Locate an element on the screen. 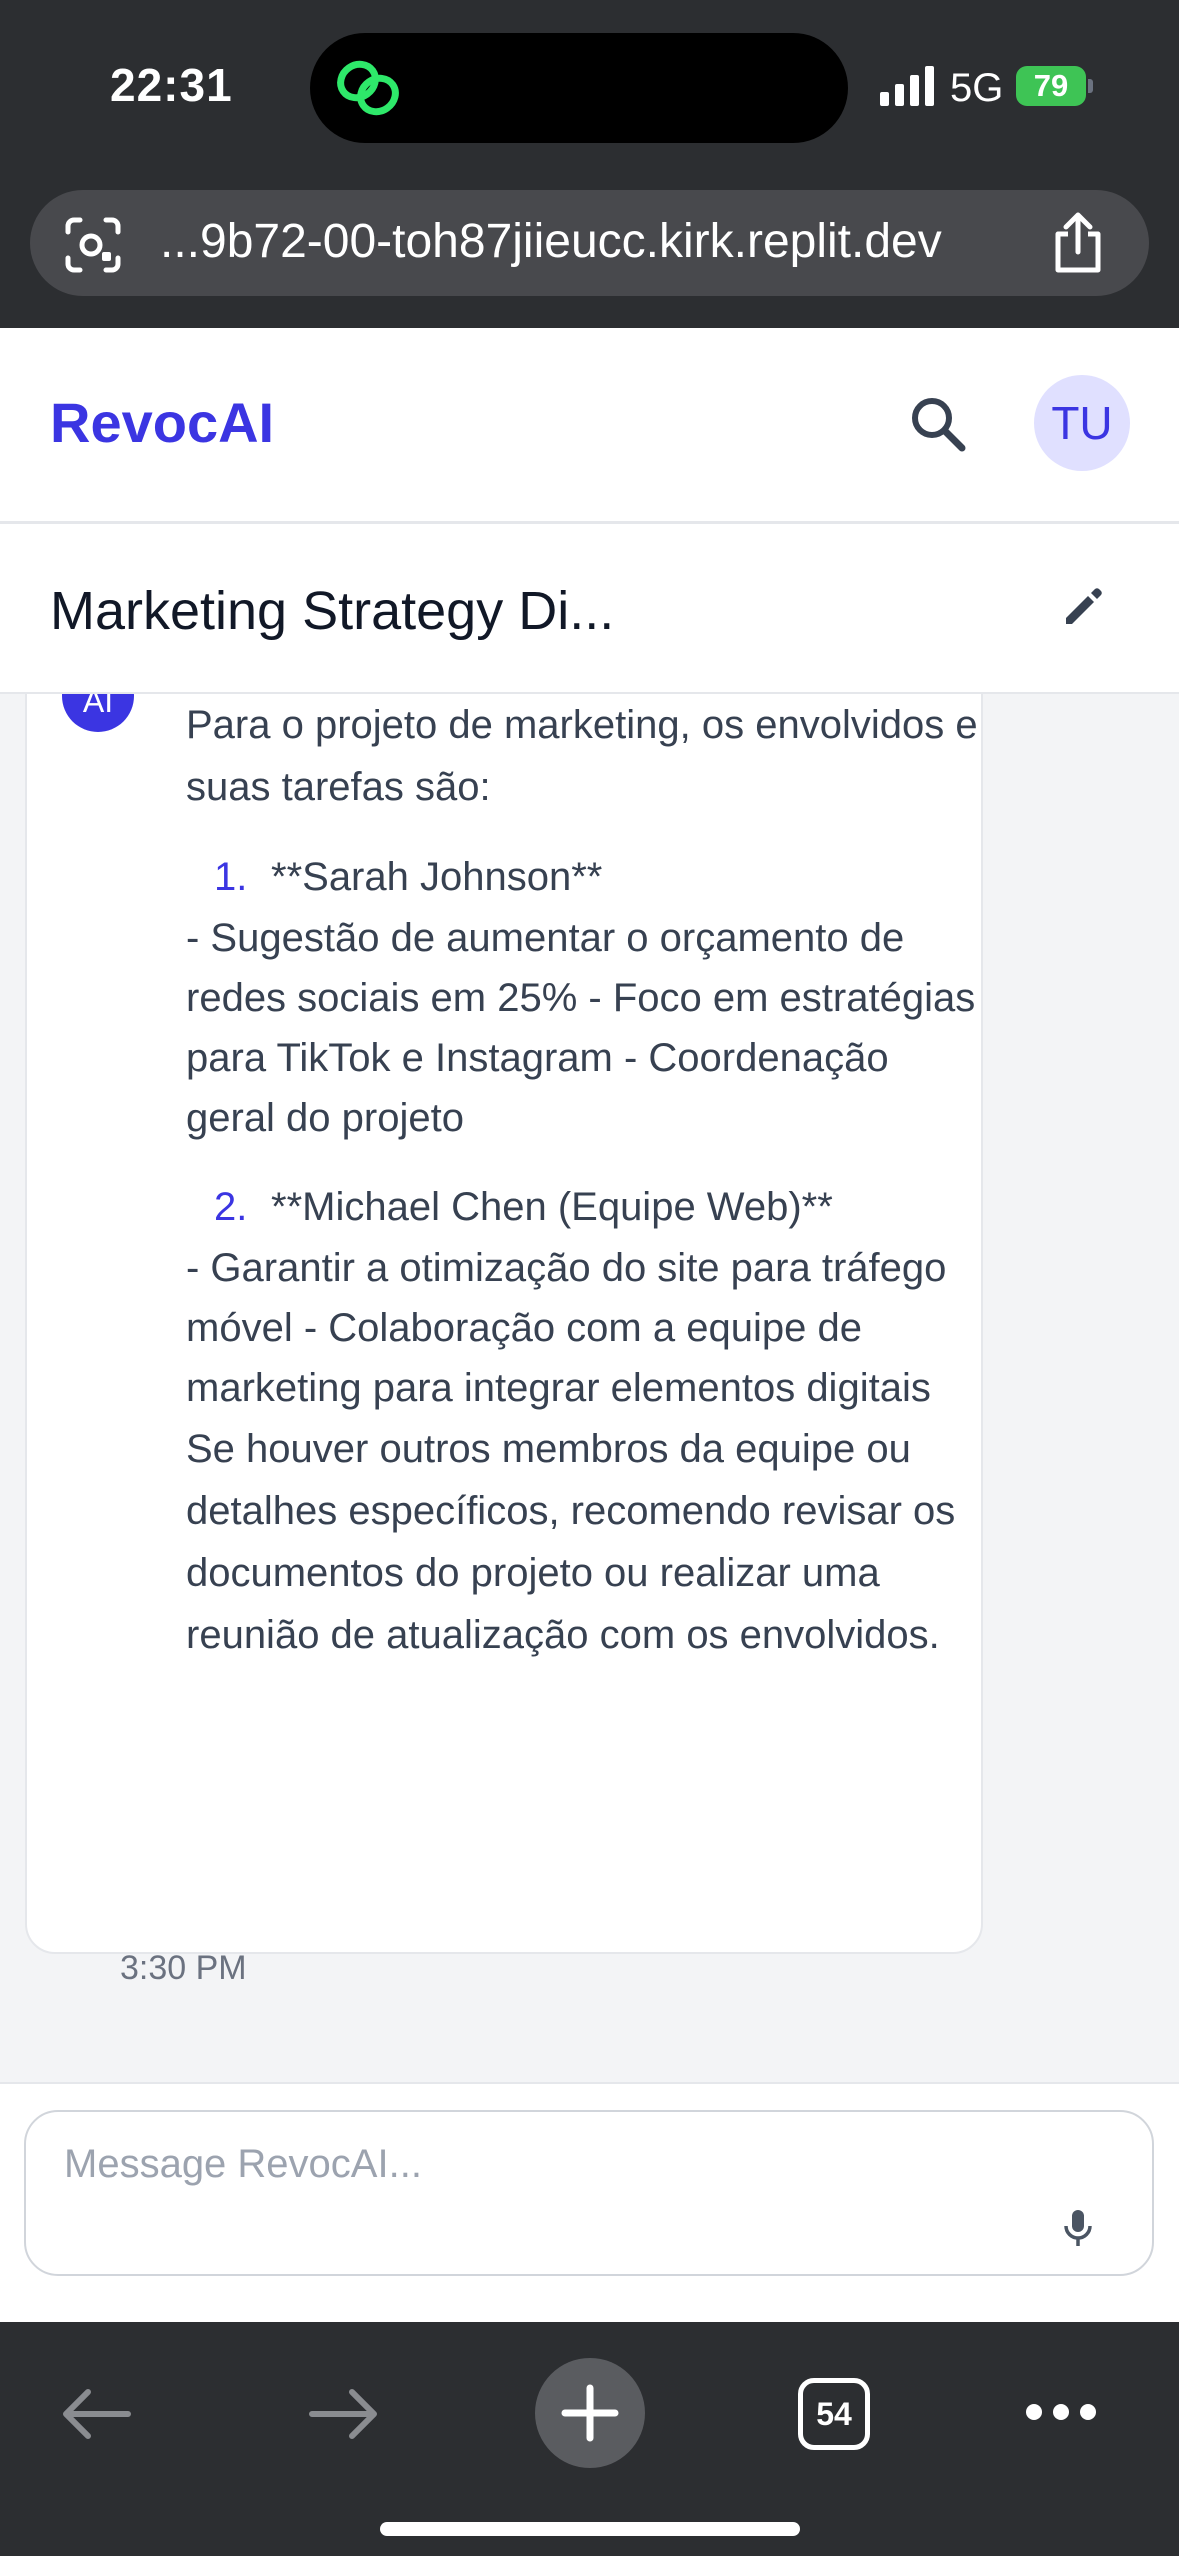  dynamic-island is located at coordinates (579, 88).